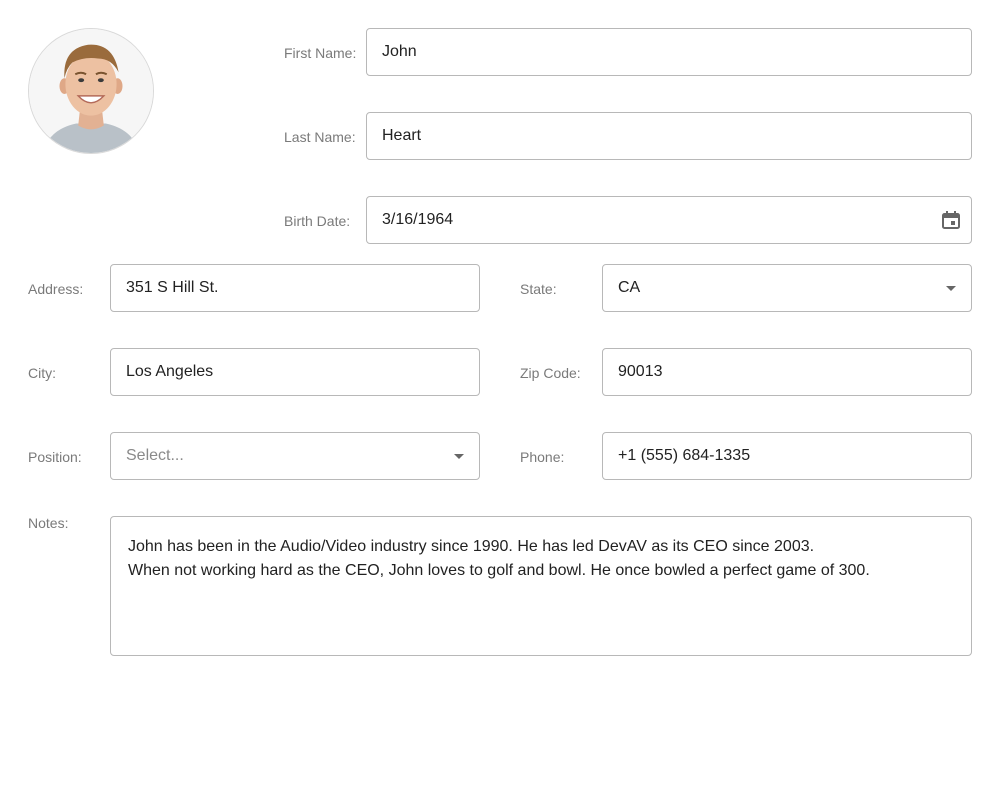 This screenshot has width=1000, height=800. Describe the element at coordinates (787, 288) in the screenshot. I see `state-select: CA` at that location.